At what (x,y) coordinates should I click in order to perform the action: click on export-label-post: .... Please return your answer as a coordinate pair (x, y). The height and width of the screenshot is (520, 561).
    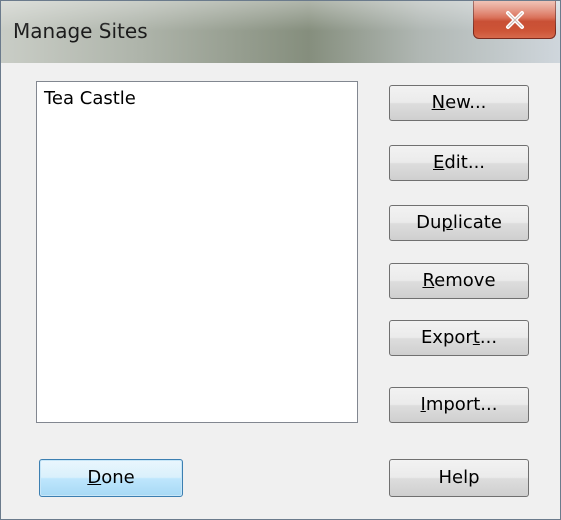
    Looking at the image, I should click on (488, 337).